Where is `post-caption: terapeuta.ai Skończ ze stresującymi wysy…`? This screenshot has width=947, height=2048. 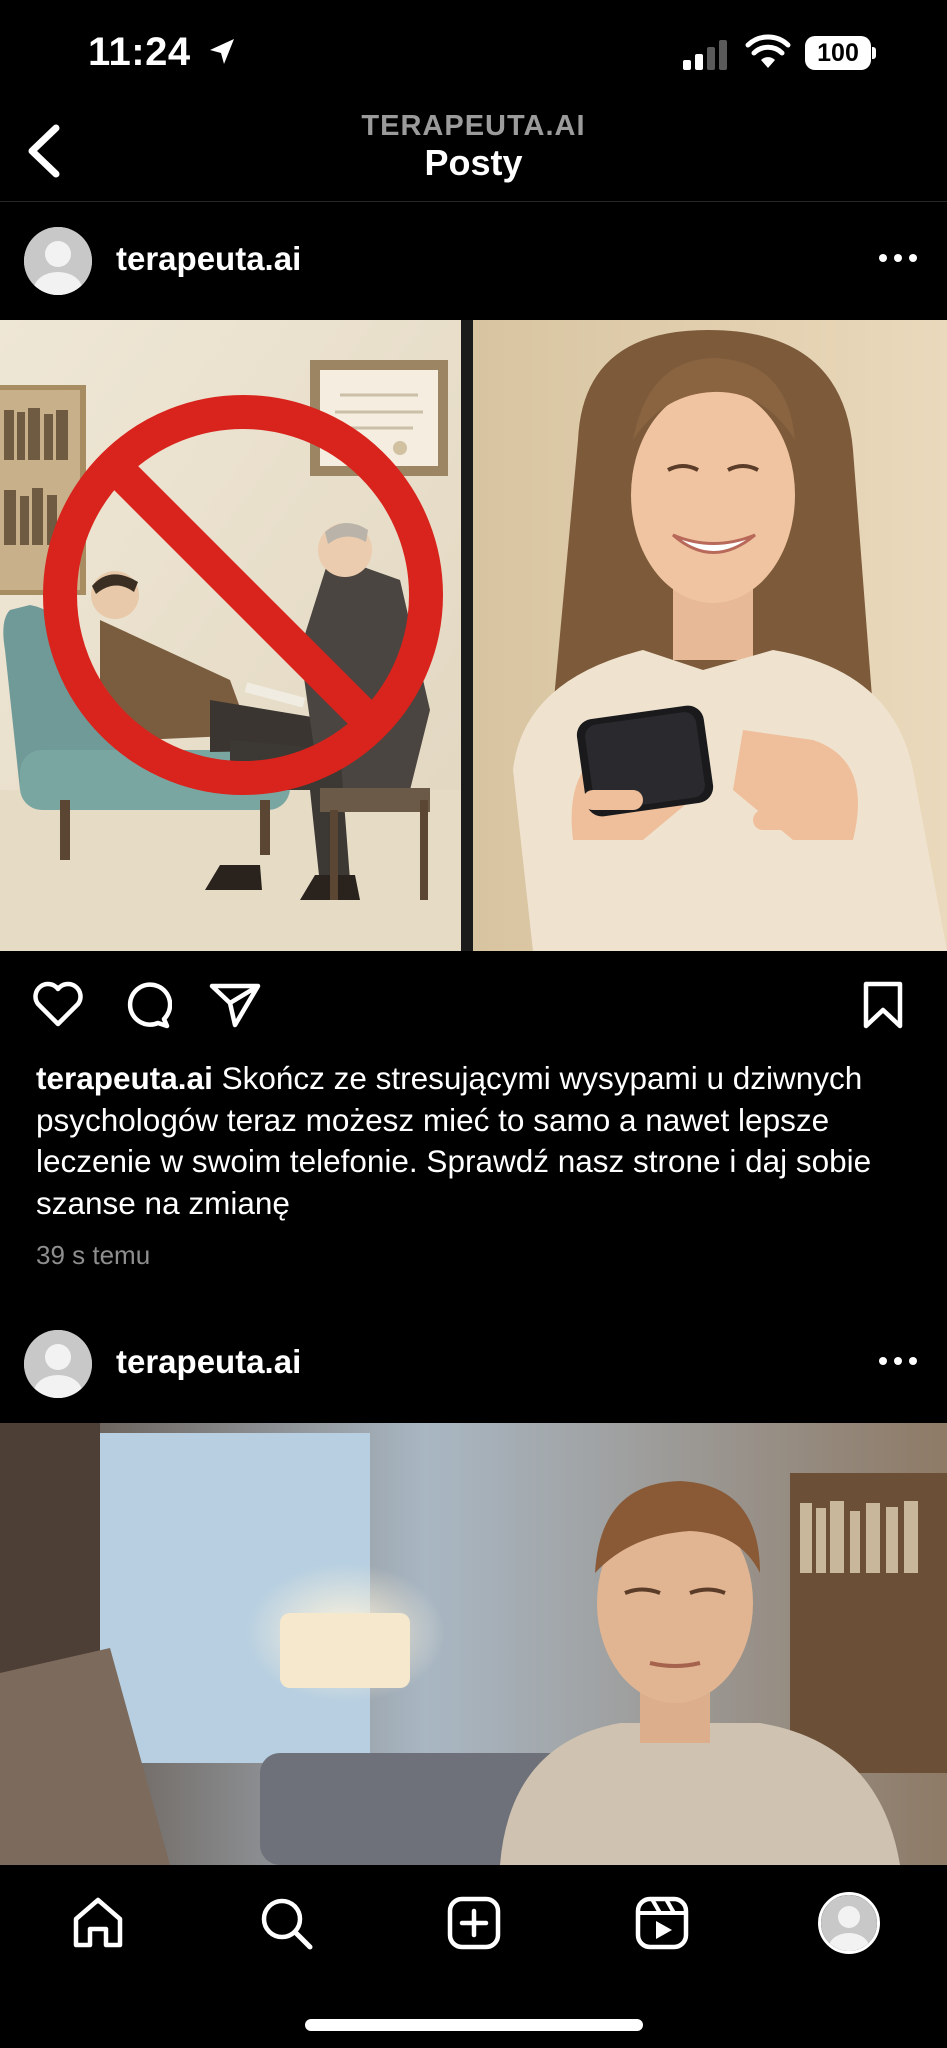
post-caption: terapeuta.ai Skończ ze stresującymi wysy… is located at coordinates (476, 1141).